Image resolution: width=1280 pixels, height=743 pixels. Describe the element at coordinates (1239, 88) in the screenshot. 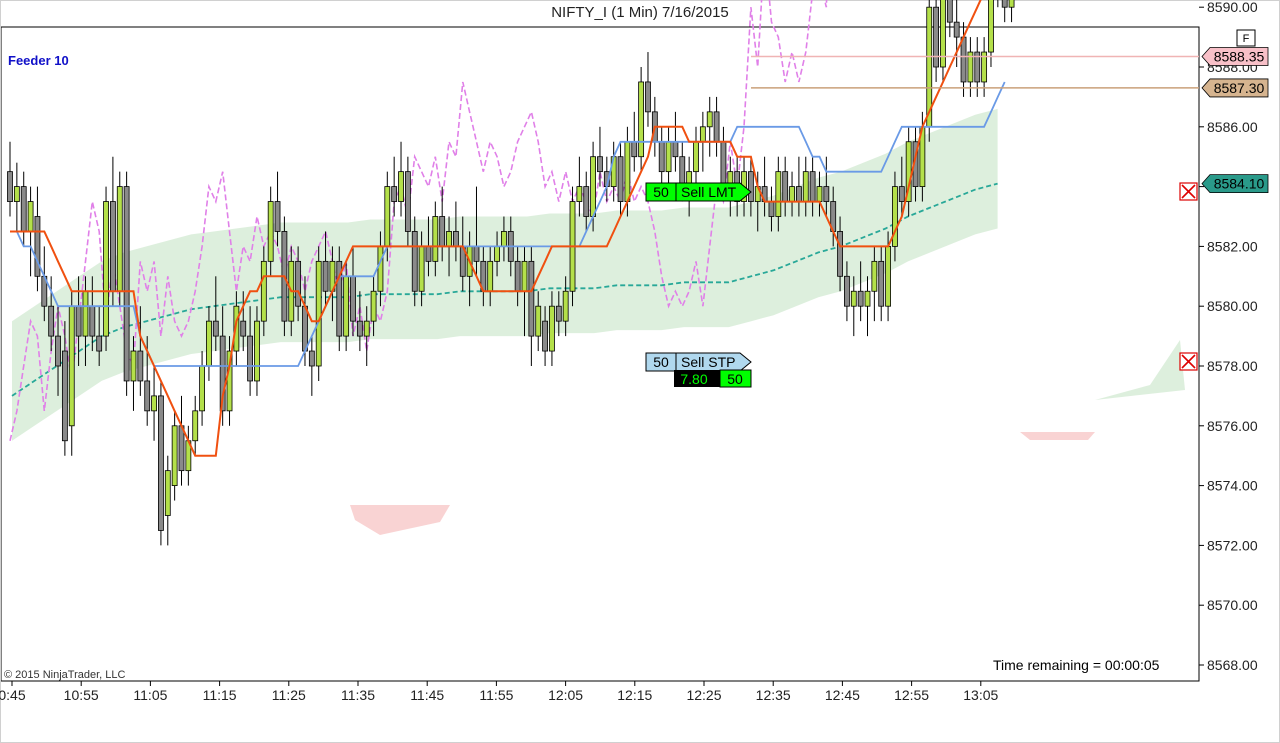

I see `position-price-label: 8587.30` at that location.